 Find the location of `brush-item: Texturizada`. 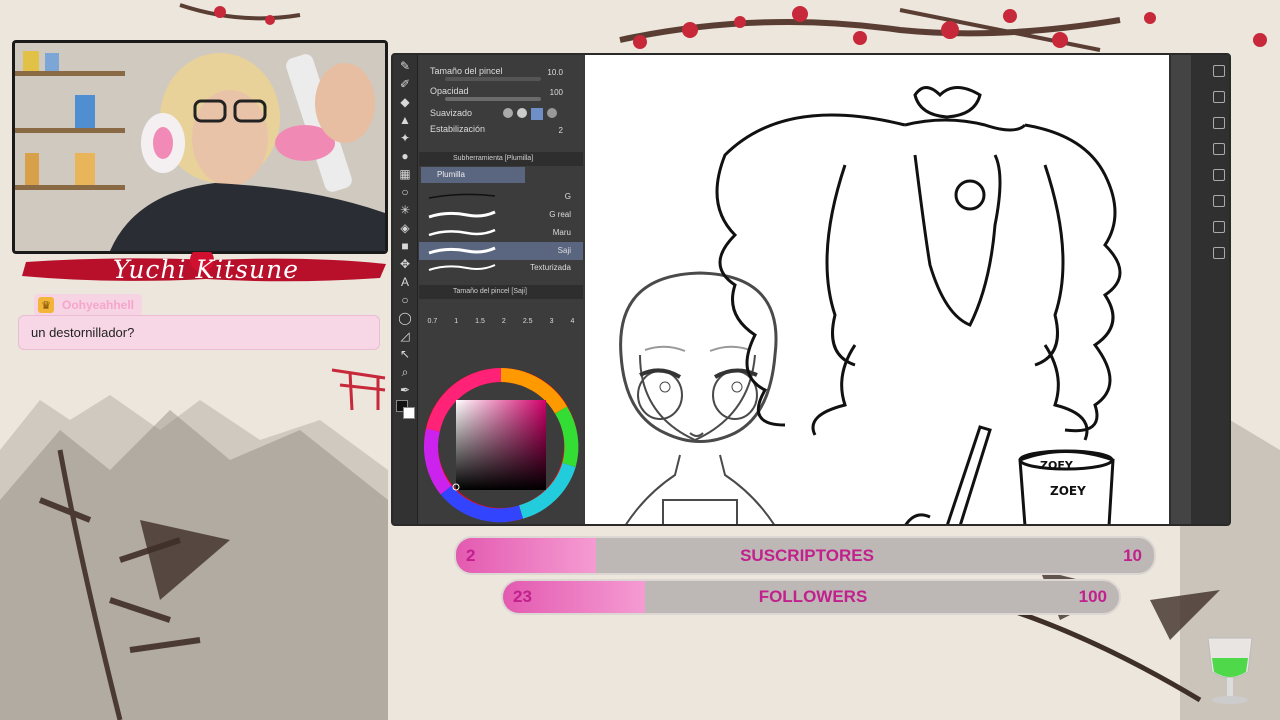

brush-item: Texturizada is located at coordinates (501, 268).